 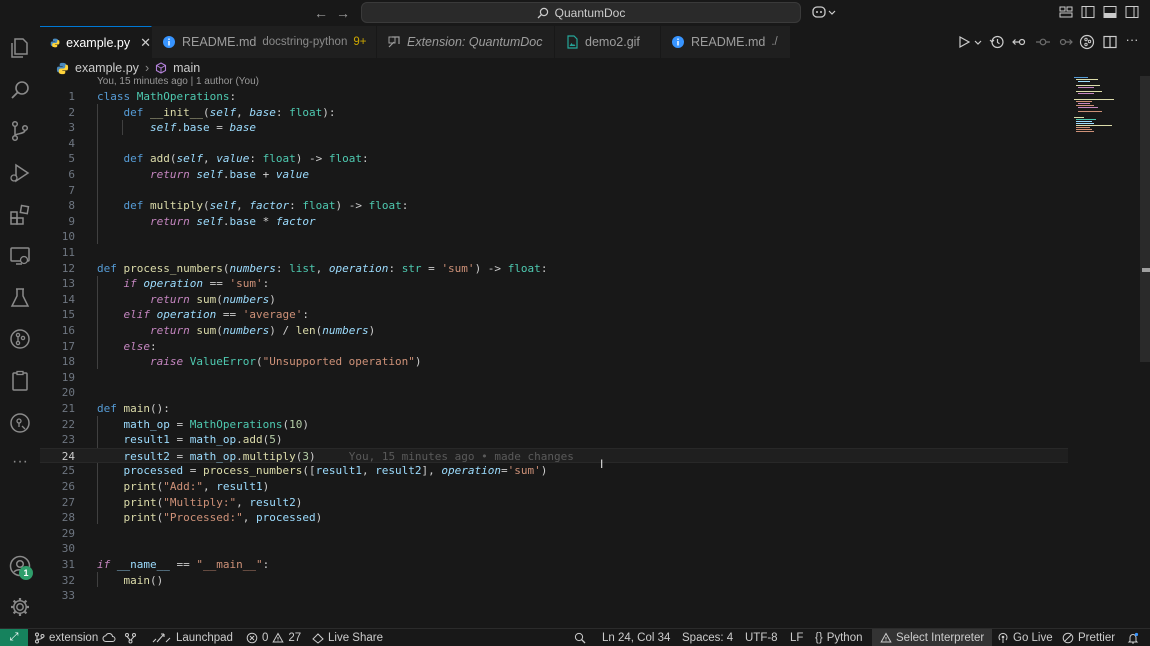 What do you see at coordinates (707, 637) in the screenshot?
I see `indentation: Spaces: 4` at bounding box center [707, 637].